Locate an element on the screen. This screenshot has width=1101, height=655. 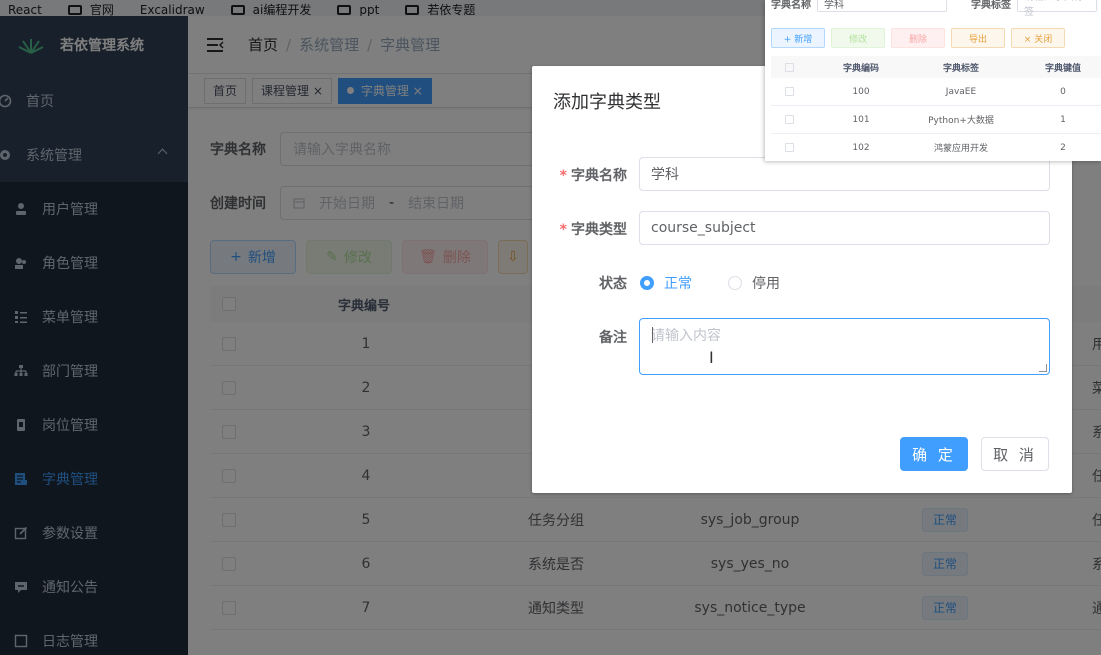
preview-table-row: 102 鸿蒙应用开发 2 is located at coordinates (936, 147).